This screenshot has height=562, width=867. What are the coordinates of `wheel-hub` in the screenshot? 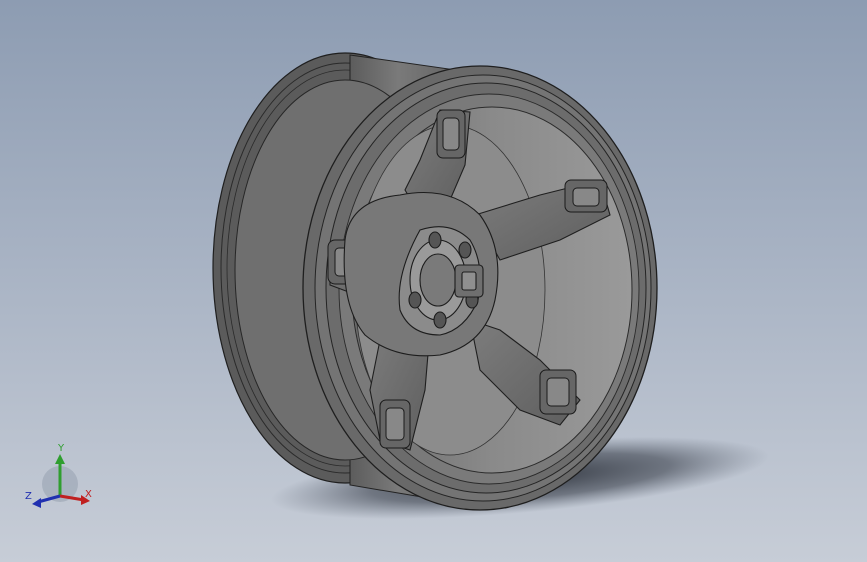 It's located at (421, 274).